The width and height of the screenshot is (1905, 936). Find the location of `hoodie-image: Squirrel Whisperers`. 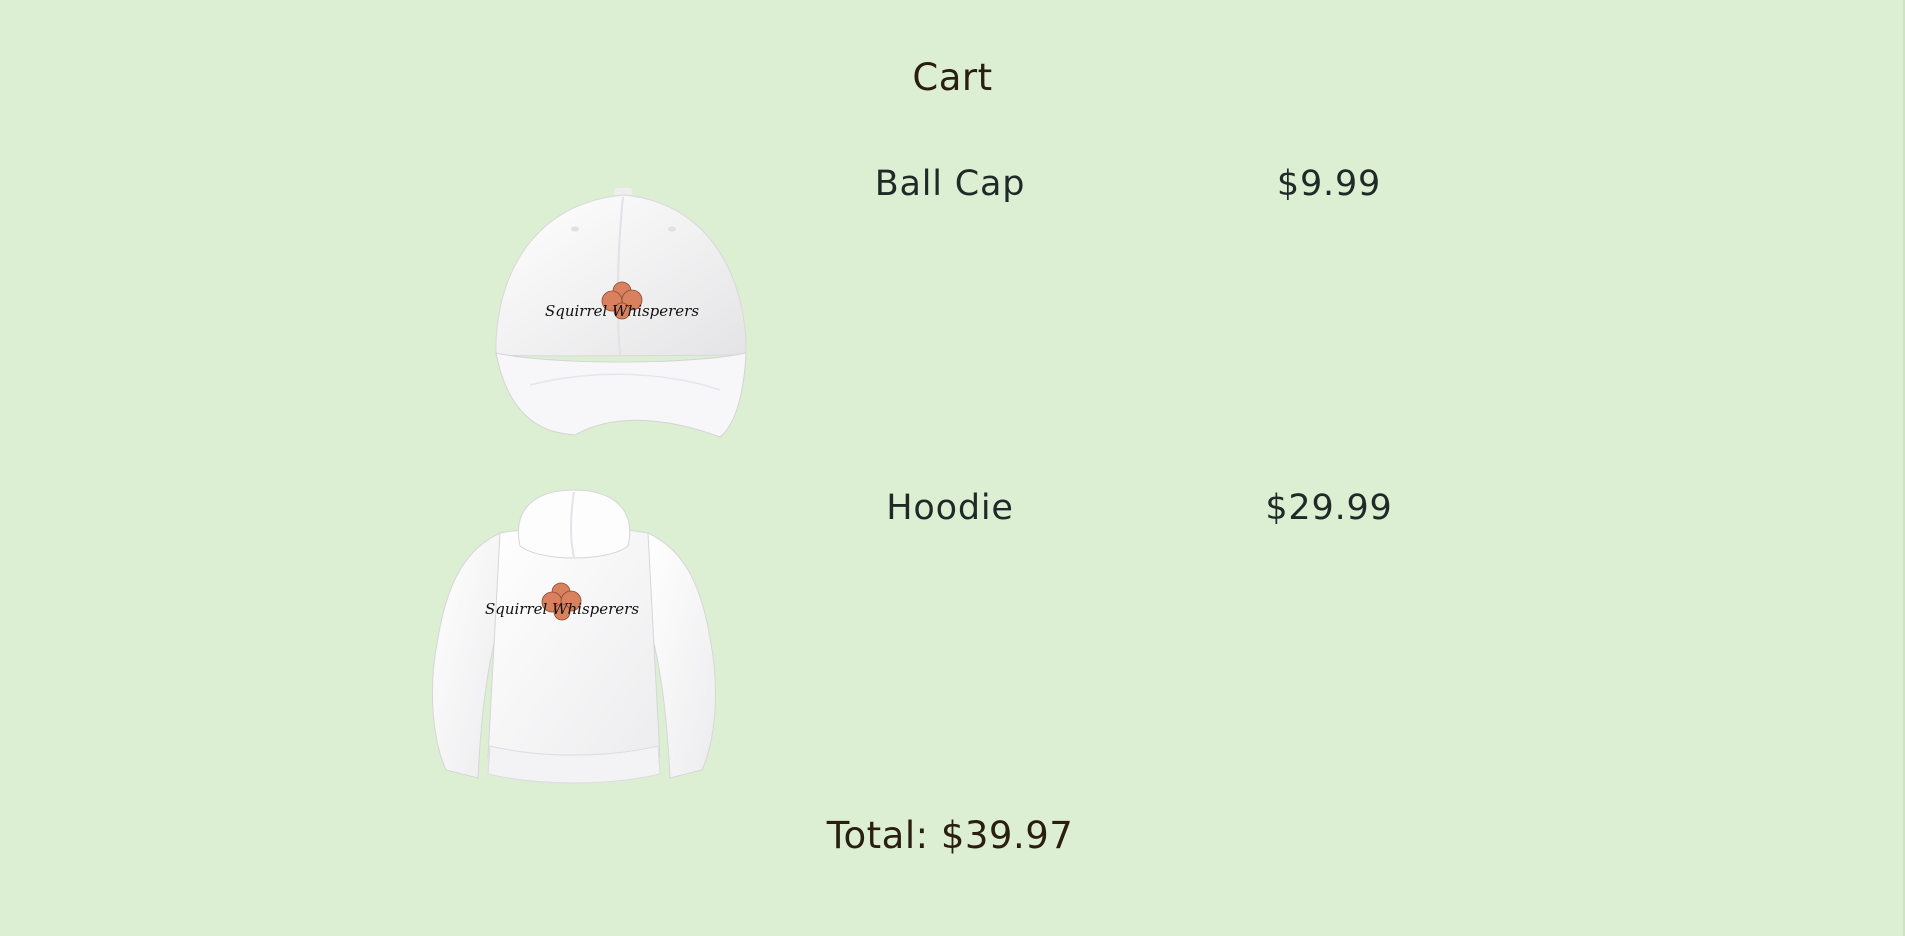

hoodie-image: Squirrel Whisperers is located at coordinates (574, 636).